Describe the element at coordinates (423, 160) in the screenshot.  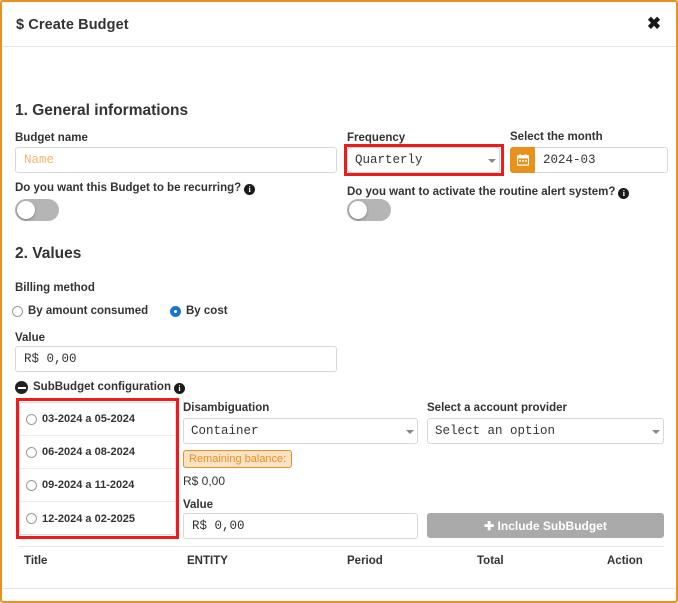
I see `frequency-select: Quarterly` at that location.